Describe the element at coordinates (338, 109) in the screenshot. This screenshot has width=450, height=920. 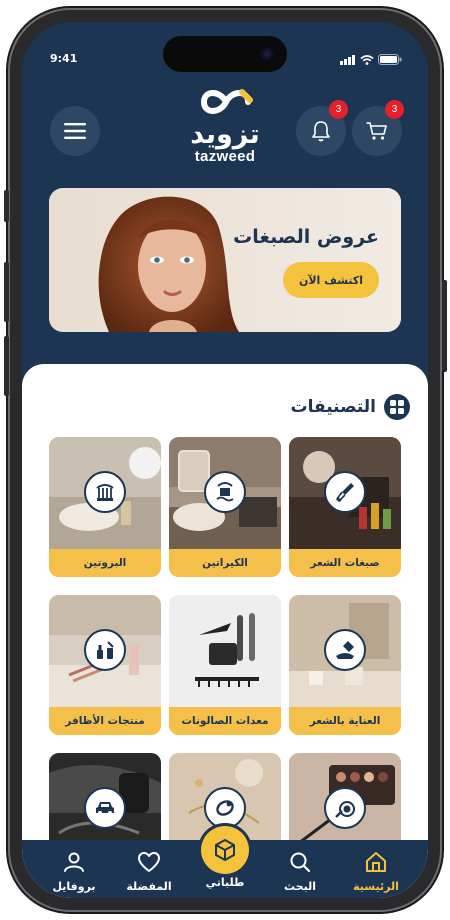
I see `notifications-badge: 3` at that location.